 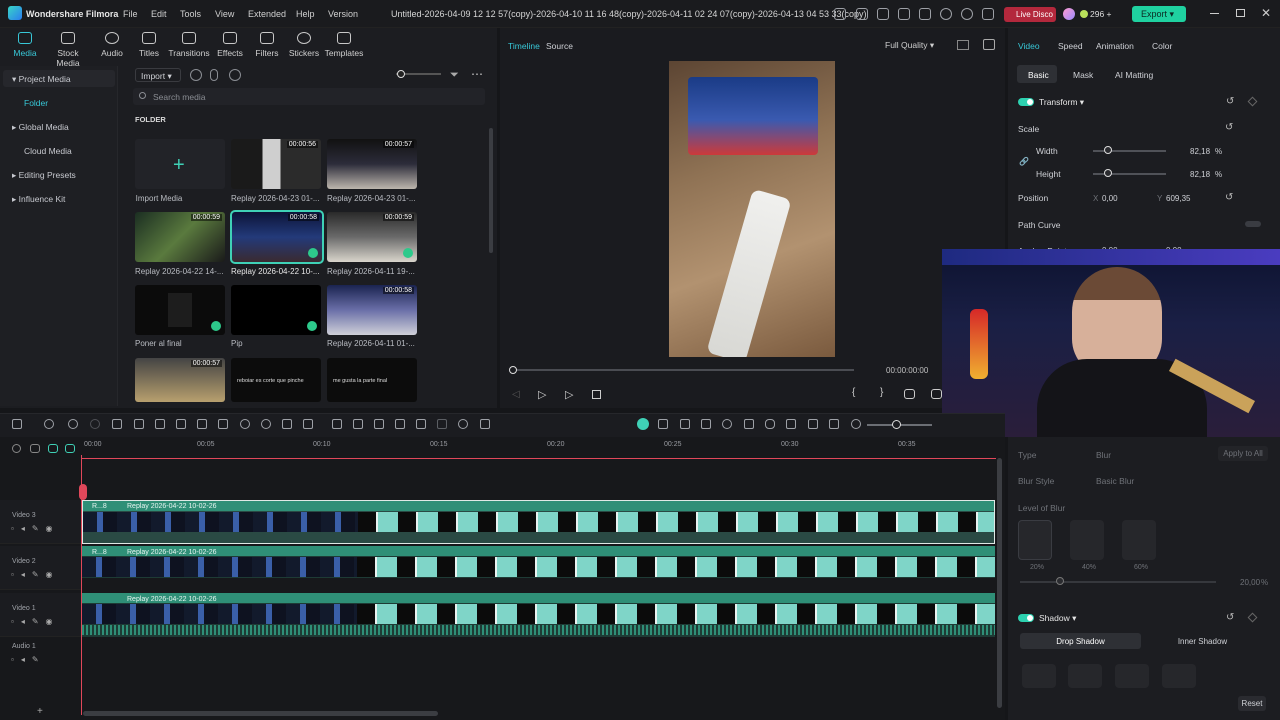 What do you see at coordinates (706, 424) in the screenshot?
I see `ripple-icon` at bounding box center [706, 424].